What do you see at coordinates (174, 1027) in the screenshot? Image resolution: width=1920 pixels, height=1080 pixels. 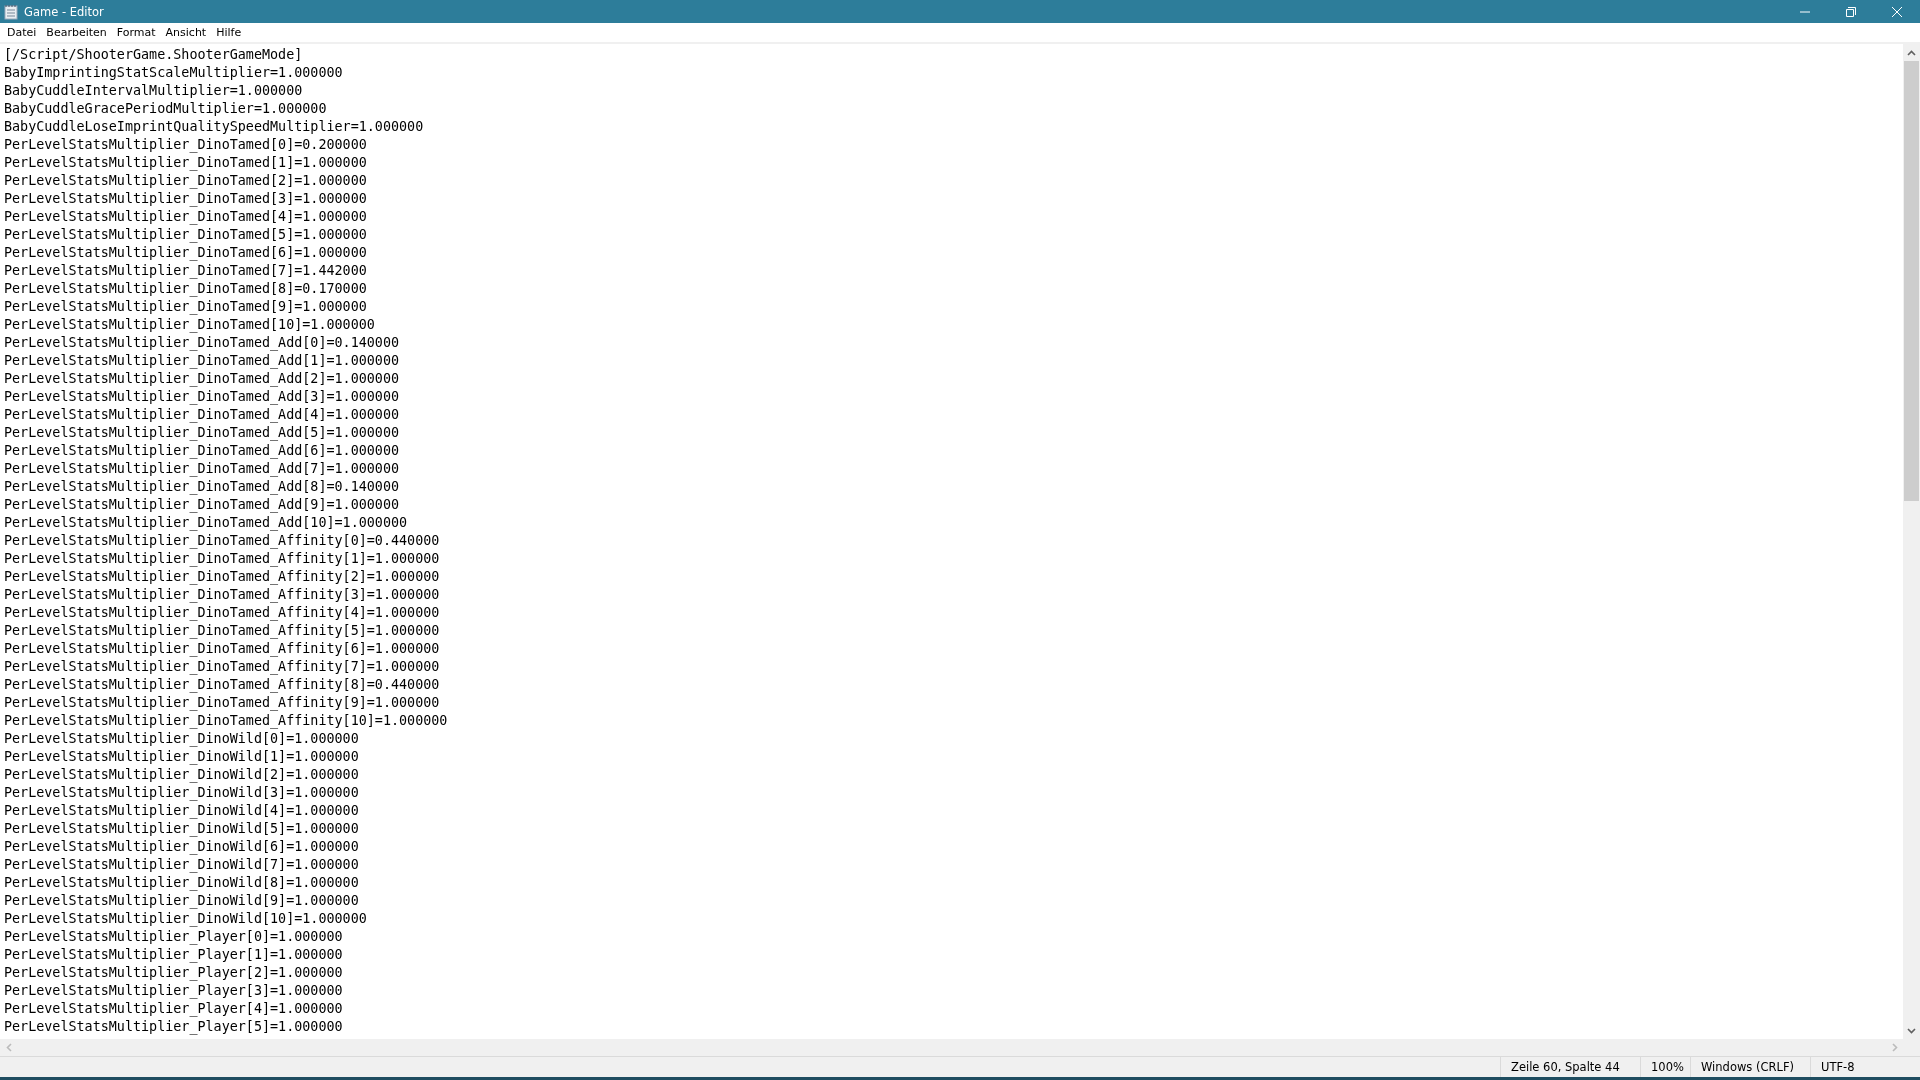 I see `text-line: PerLevelStatsMultiplier_Player[5]=1.000000` at bounding box center [174, 1027].